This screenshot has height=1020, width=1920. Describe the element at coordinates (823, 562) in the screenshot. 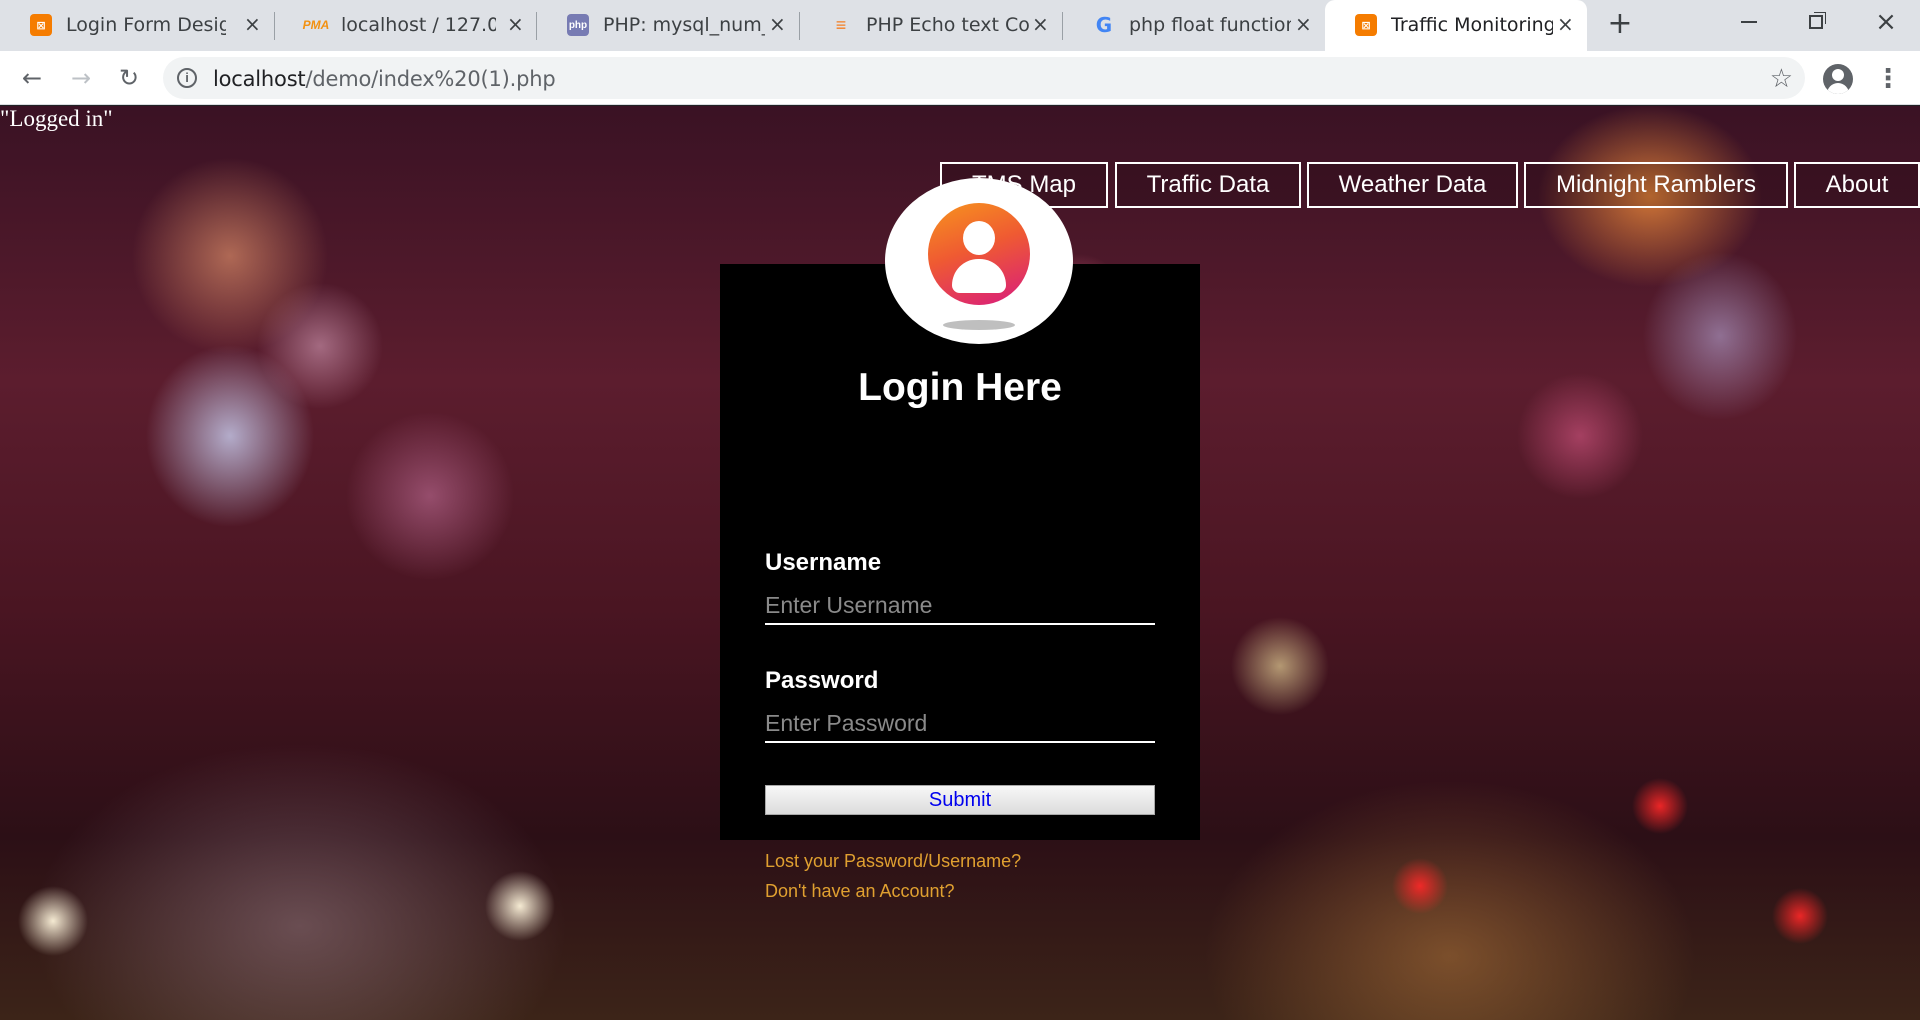

I see `username-label: Username` at that location.